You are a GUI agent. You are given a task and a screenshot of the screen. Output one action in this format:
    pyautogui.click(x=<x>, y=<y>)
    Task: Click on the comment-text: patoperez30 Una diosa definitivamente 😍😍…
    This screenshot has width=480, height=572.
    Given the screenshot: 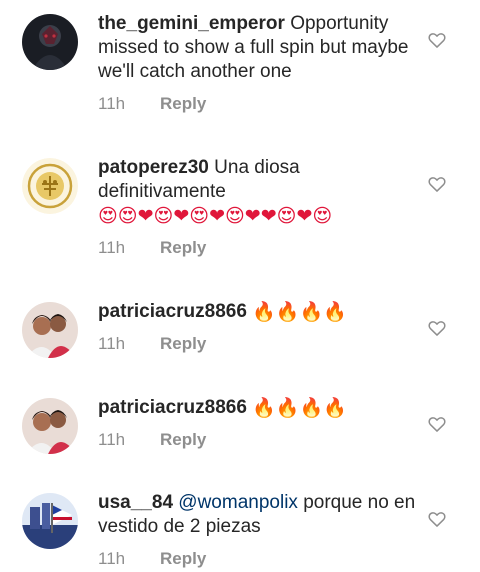 What is the action you would take?
    pyautogui.click(x=259, y=192)
    